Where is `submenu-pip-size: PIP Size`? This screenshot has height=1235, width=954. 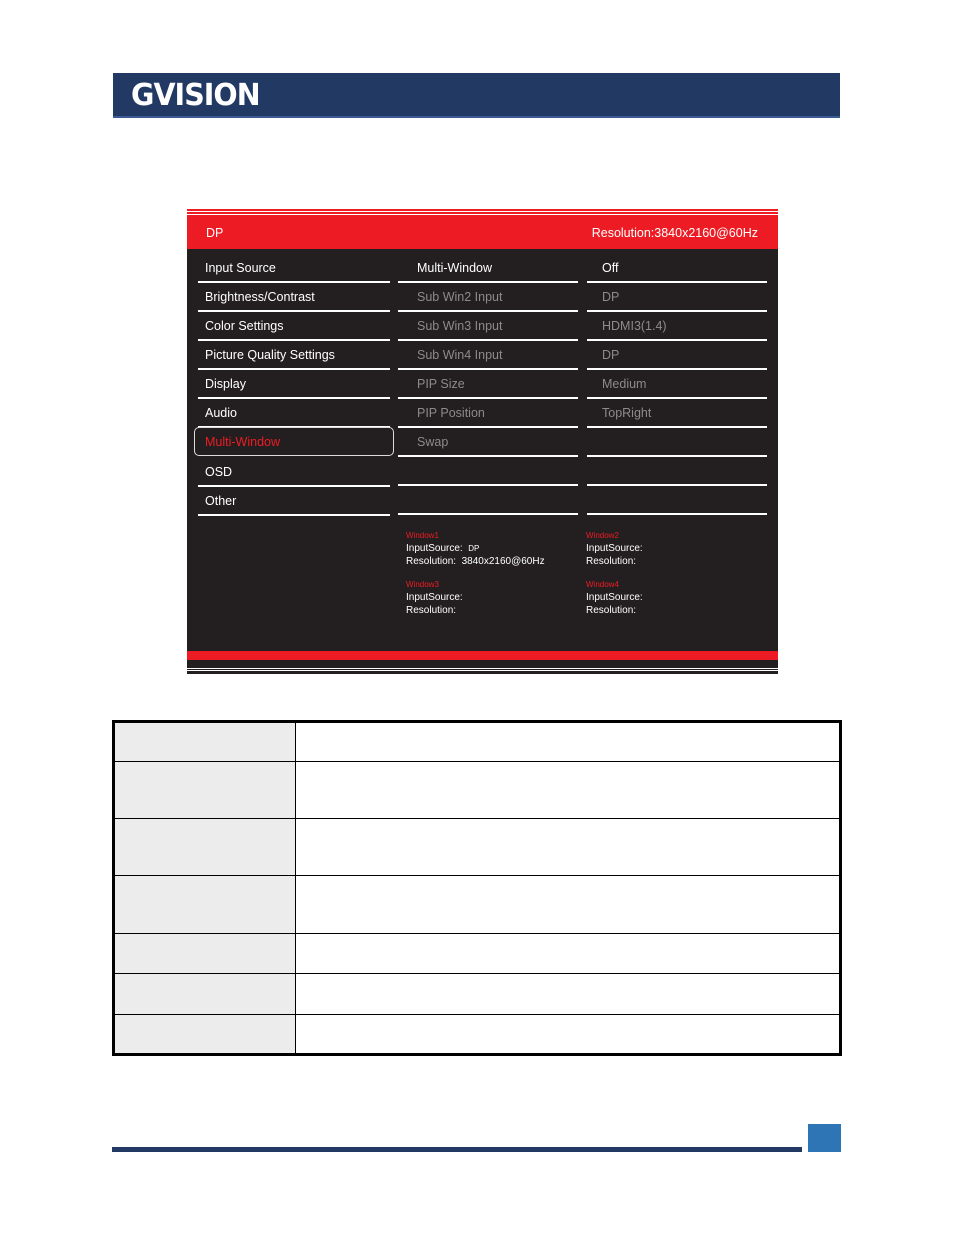
submenu-pip-size: PIP Size is located at coordinates (488, 384).